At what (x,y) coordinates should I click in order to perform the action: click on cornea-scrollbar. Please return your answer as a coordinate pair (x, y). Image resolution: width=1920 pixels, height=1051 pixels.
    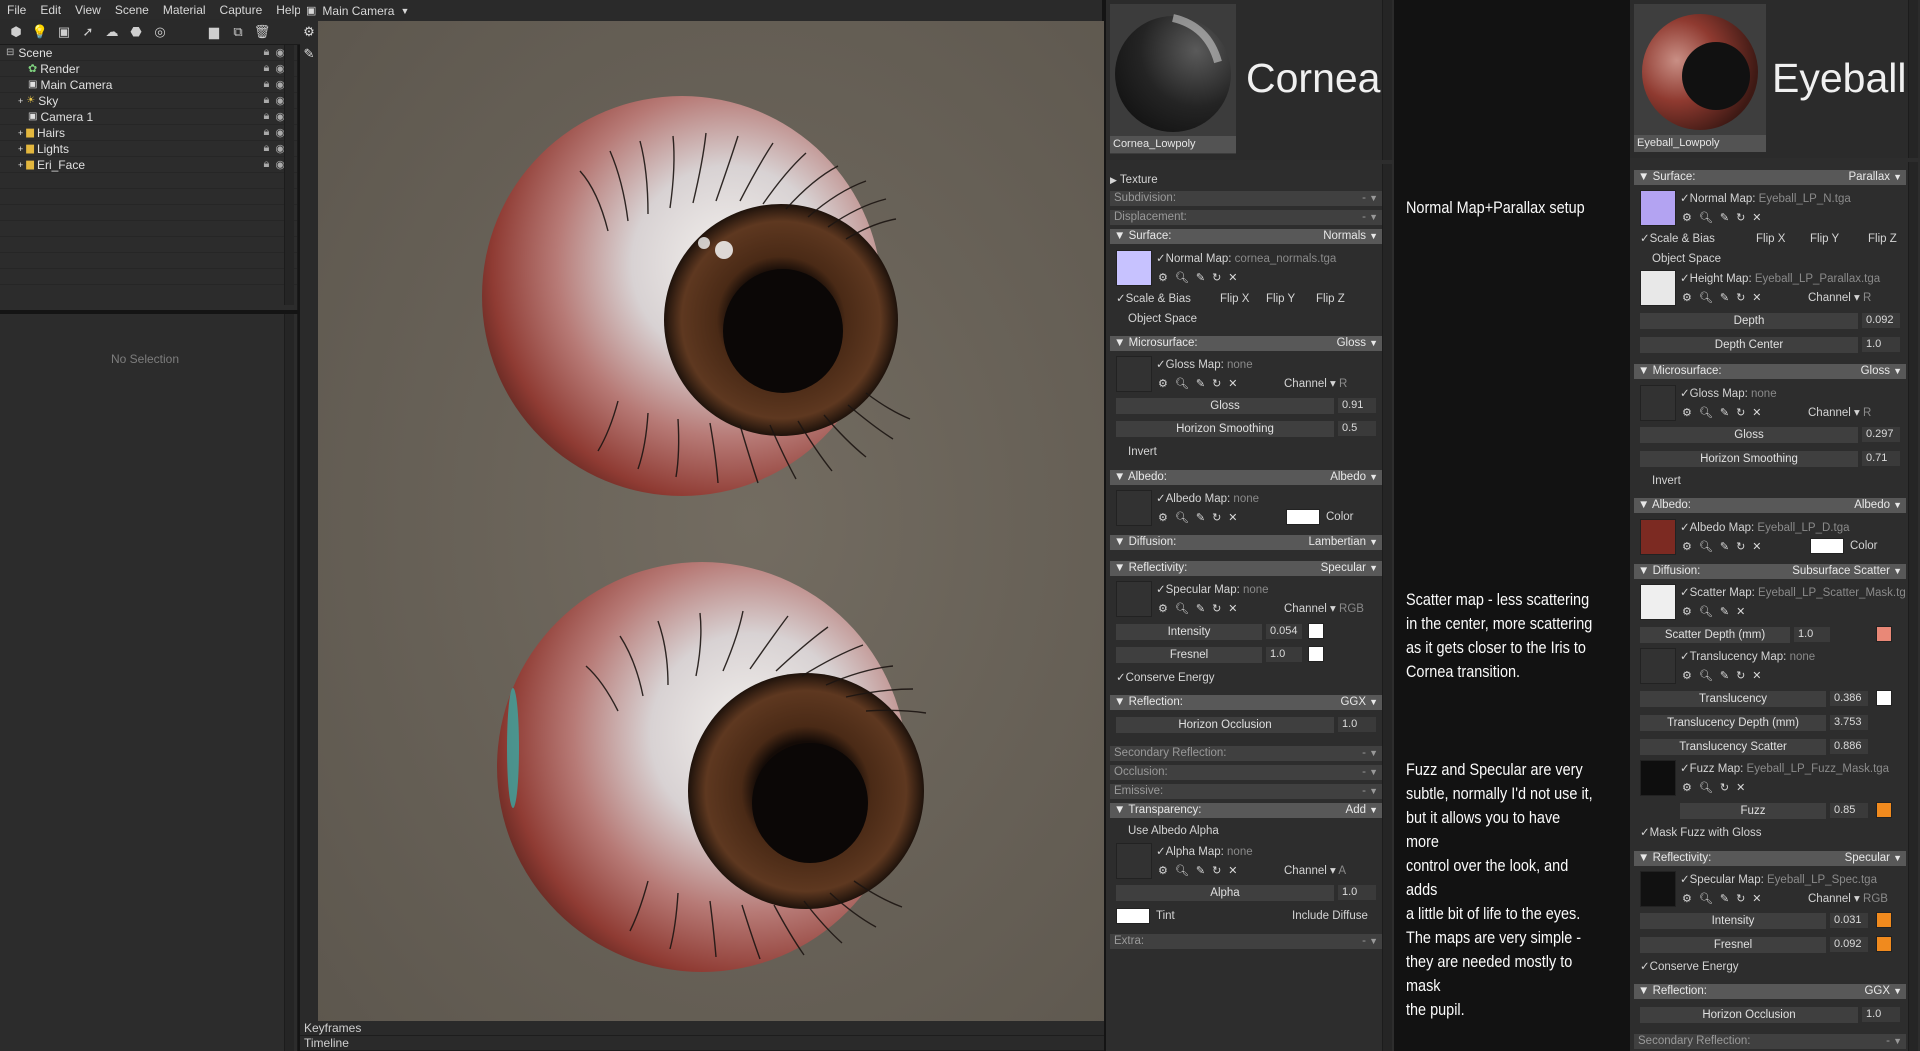
    Looking at the image, I should click on (1387, 607).